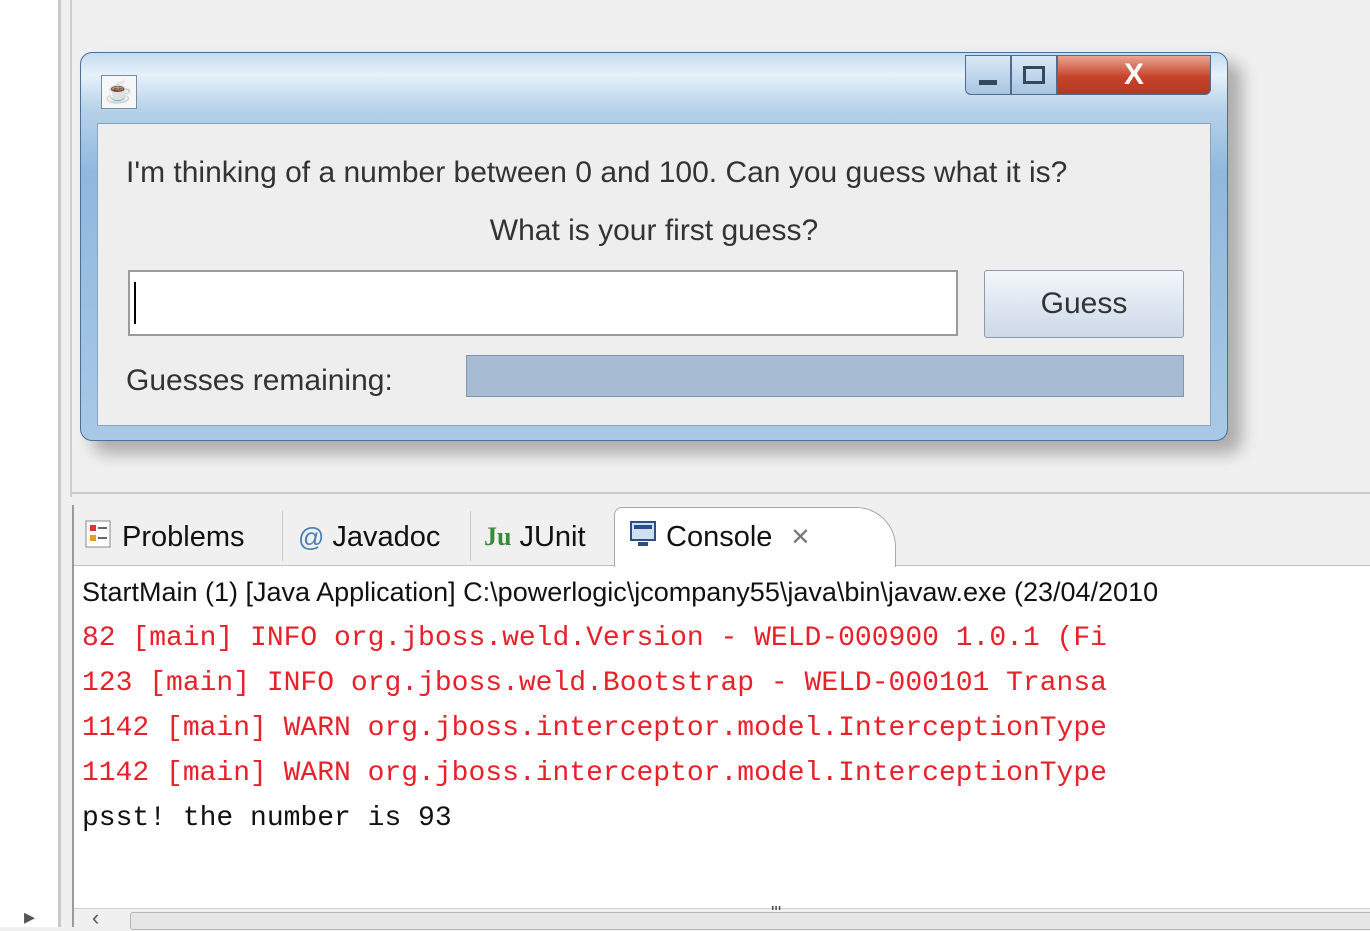  I want to click on view-tab-bar: Problems @ Javadoc Ju JUnit Console ✕, so click(722, 536).